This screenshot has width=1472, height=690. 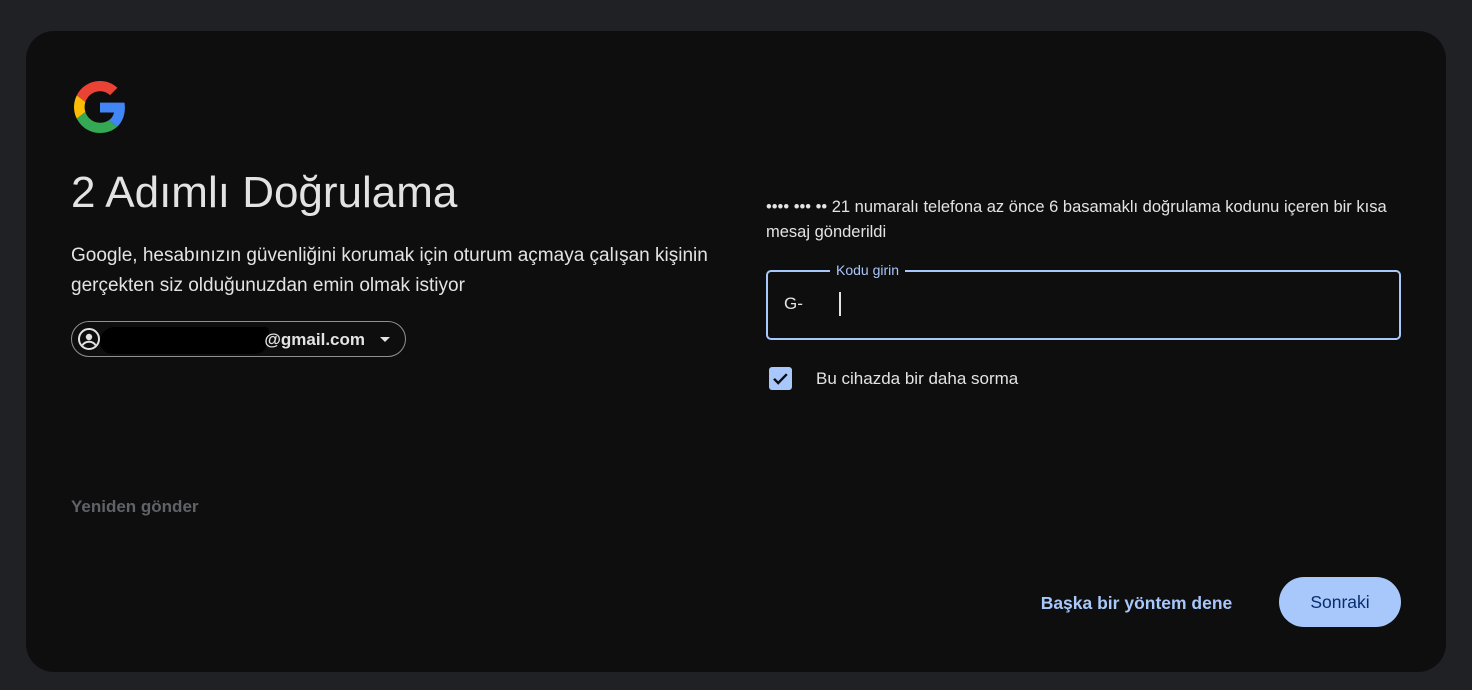 I want to click on account-chip: @gmail.com, so click(x=238, y=339).